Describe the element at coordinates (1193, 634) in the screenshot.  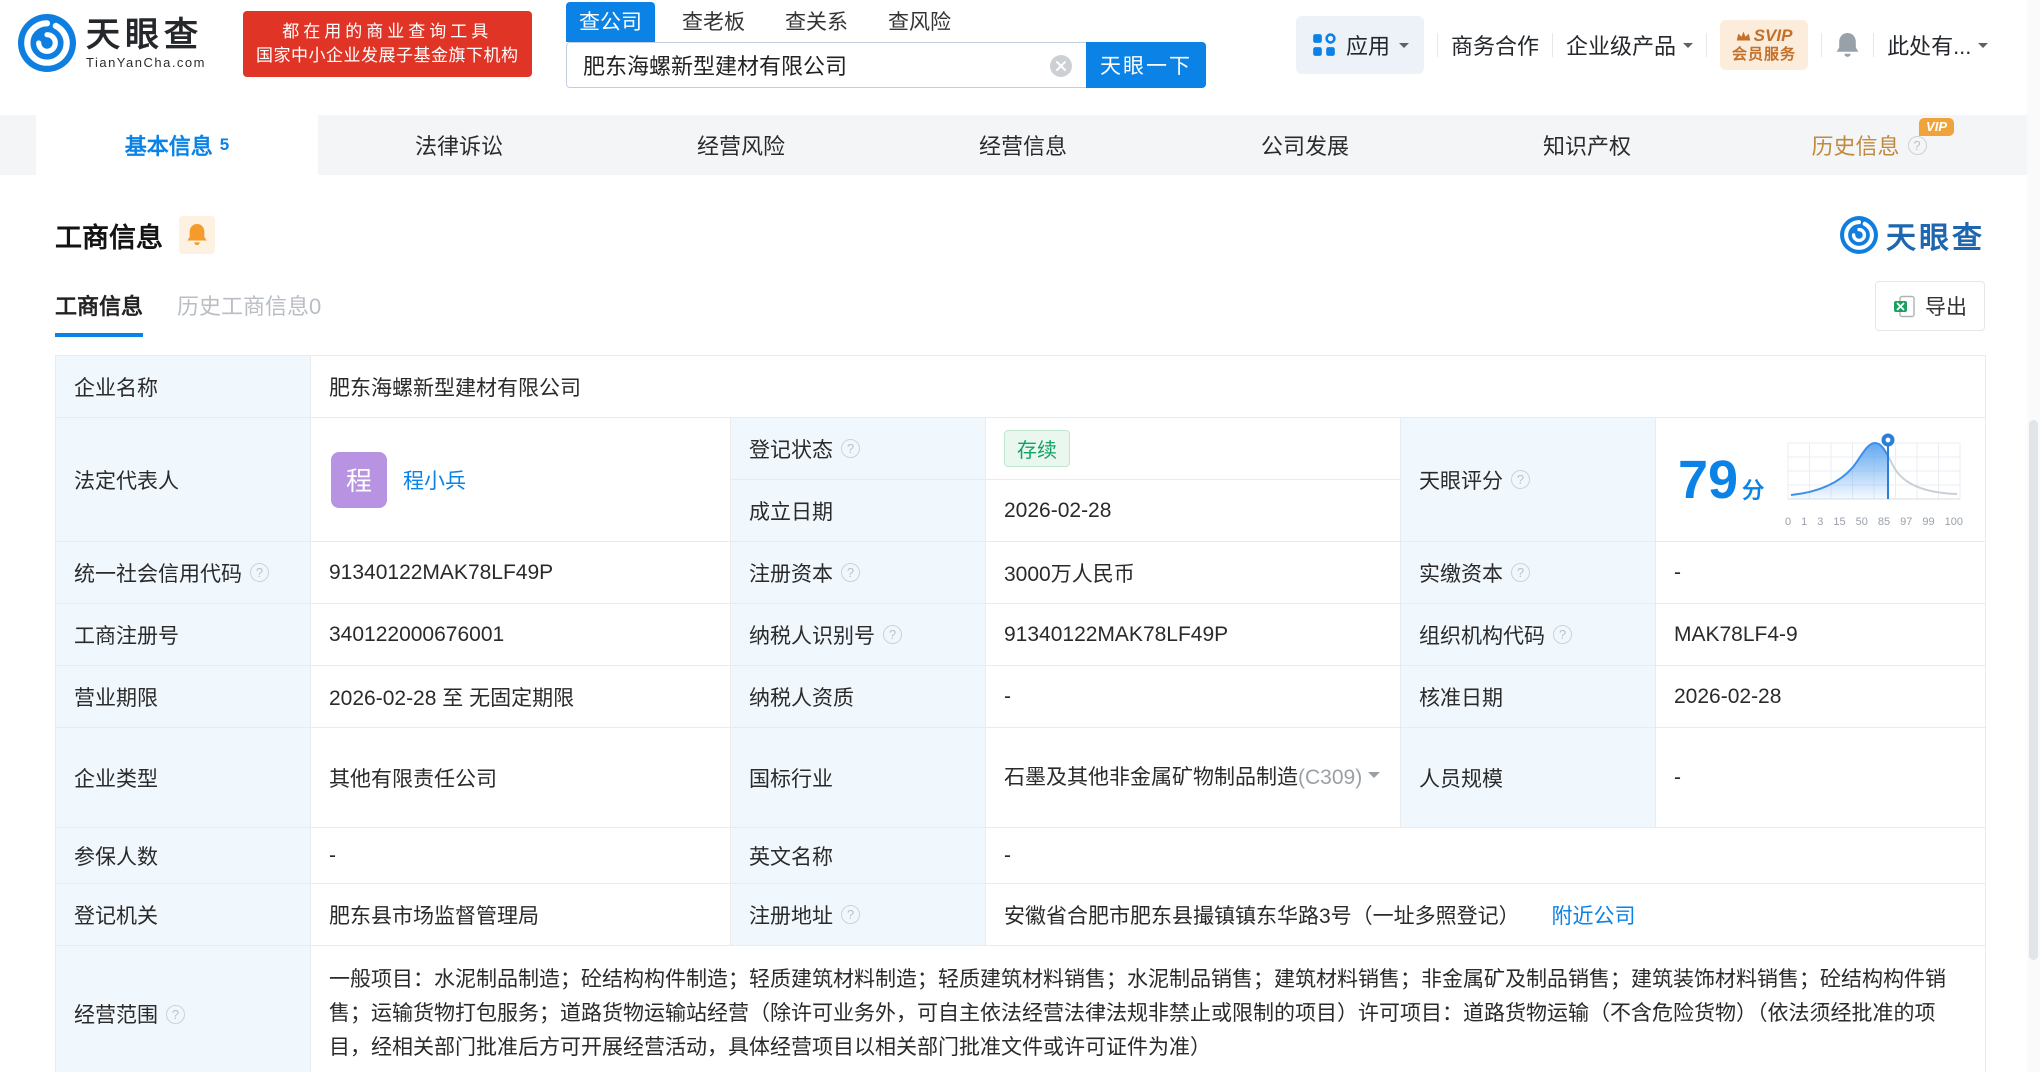
I see `taxpayer-id-value: 91340122MAK78LF49P` at that location.